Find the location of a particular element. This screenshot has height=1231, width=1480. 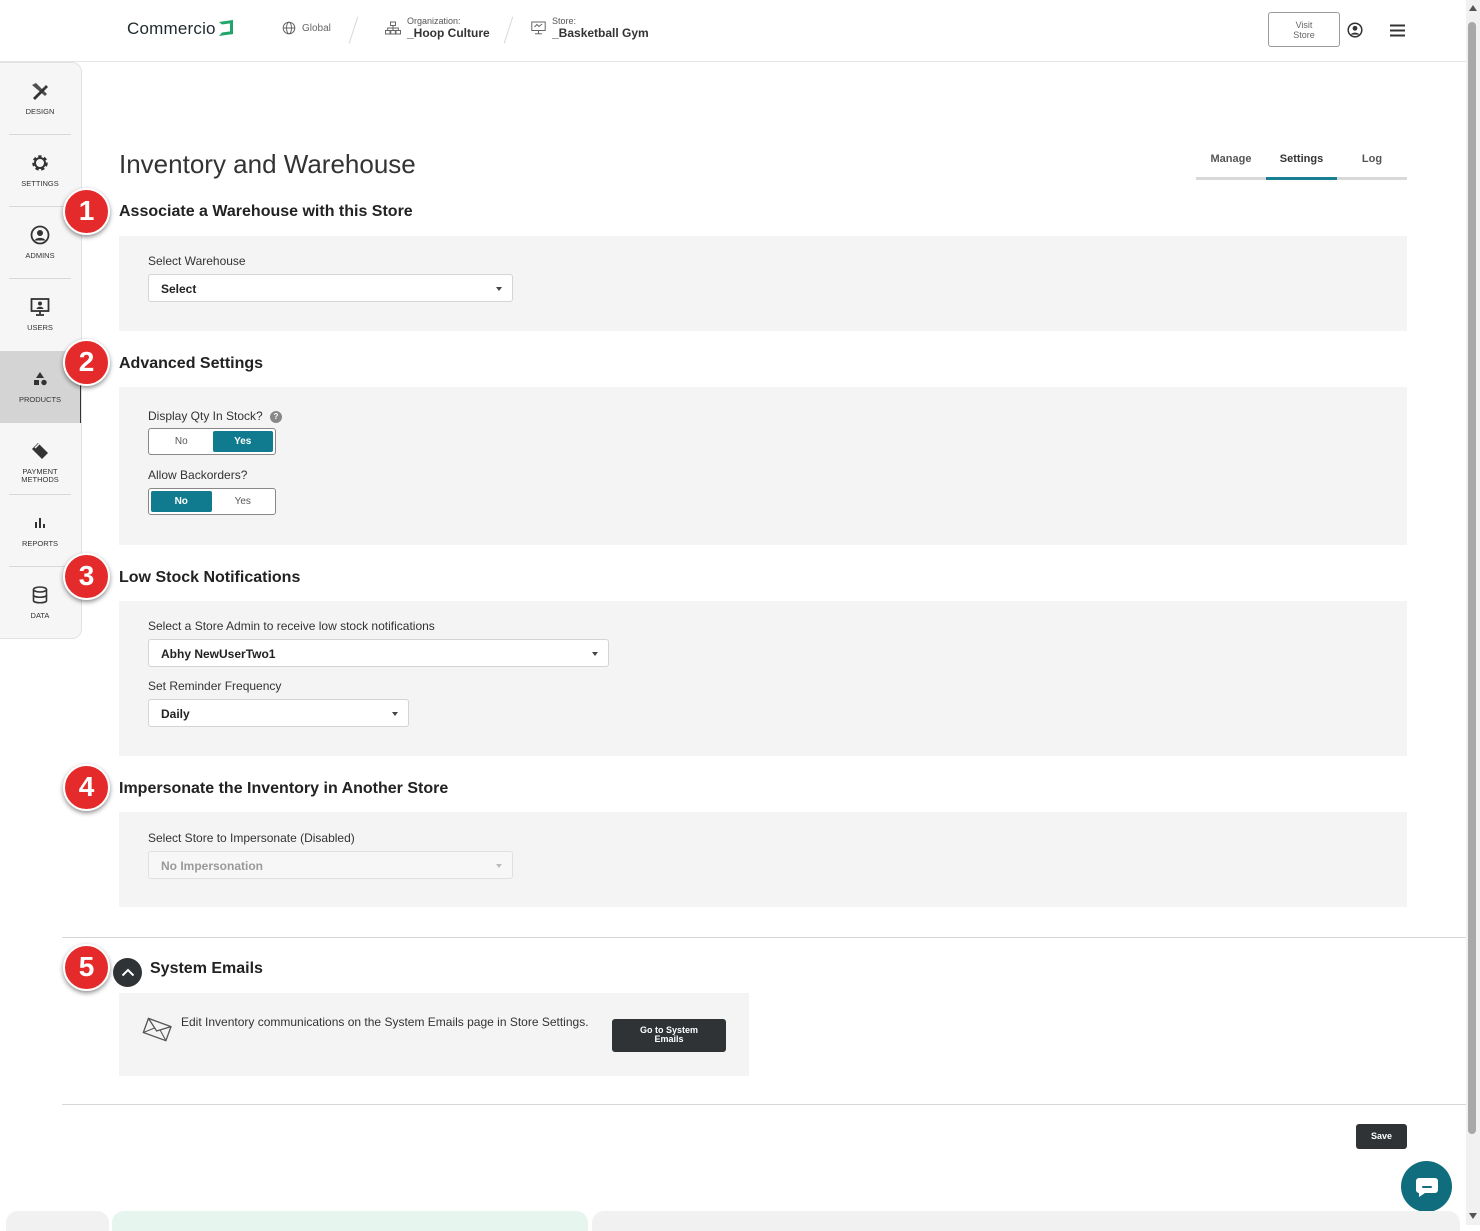

chat-launcher-button is located at coordinates (1426, 1186).